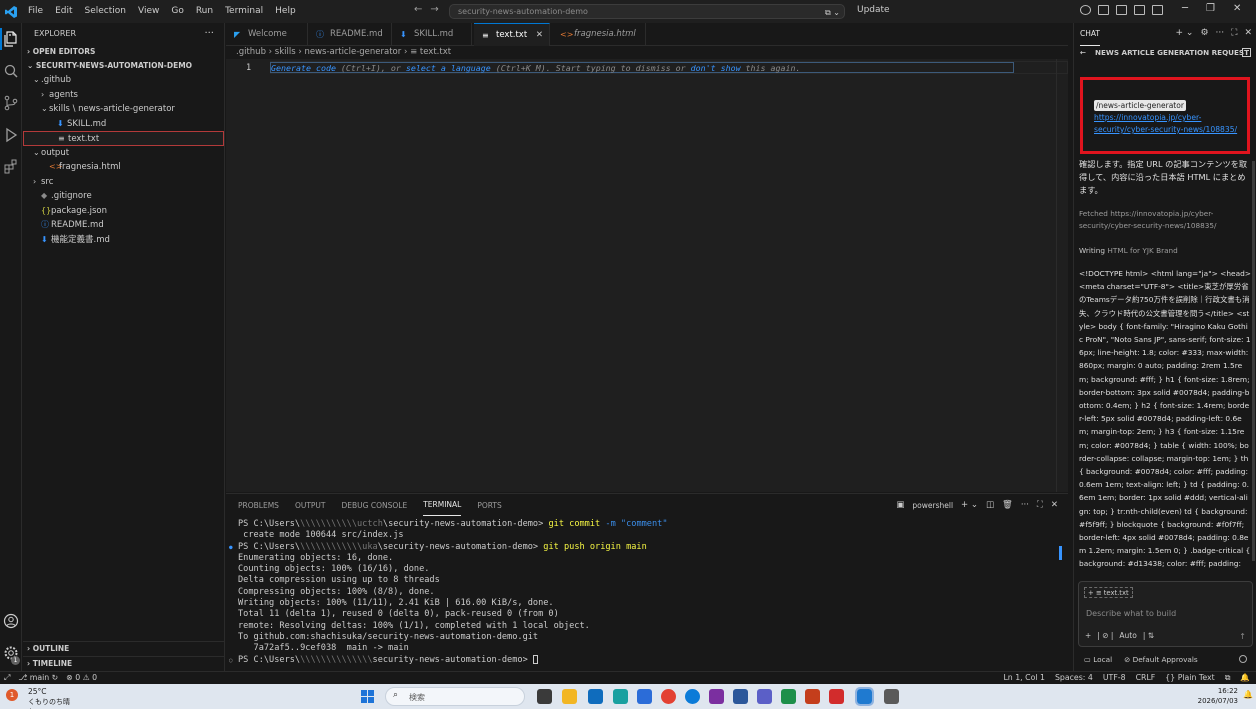  Describe the element at coordinates (1189, 678) in the screenshot. I see `language-mode: {} Plain Text` at that location.